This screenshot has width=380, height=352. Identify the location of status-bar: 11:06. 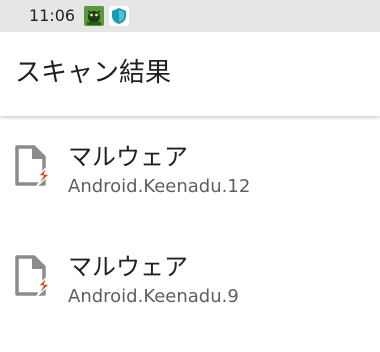
(190, 16).